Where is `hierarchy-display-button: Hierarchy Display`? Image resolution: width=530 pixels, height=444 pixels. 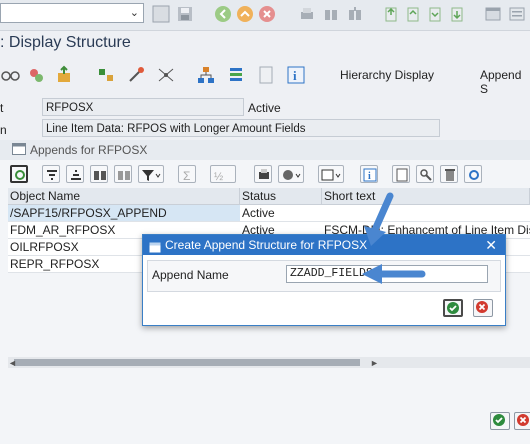 hierarchy-display-button: Hierarchy Display is located at coordinates (387, 75).